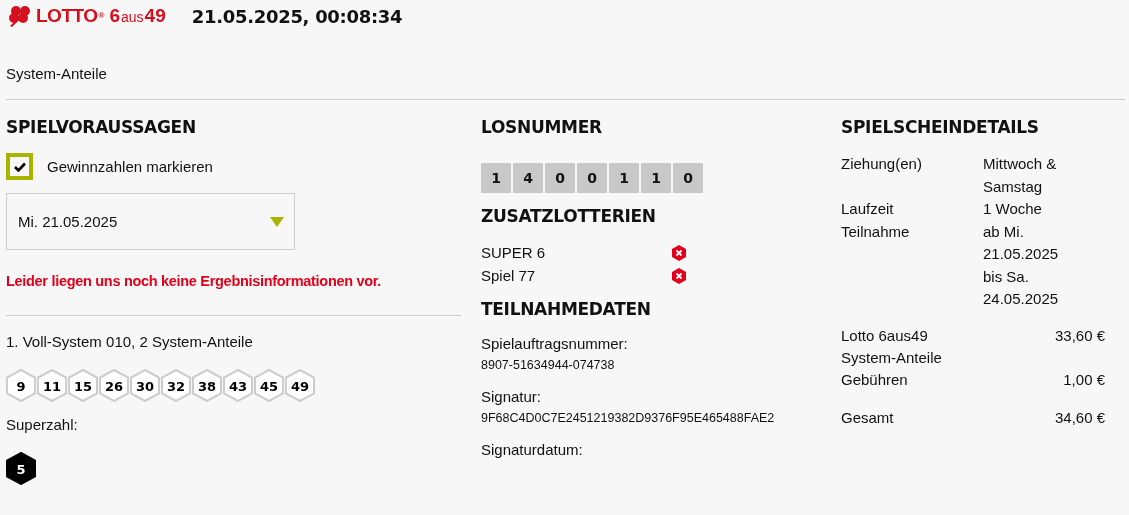 The width and height of the screenshot is (1129, 515). Describe the element at coordinates (194, 281) in the screenshot. I see `error-message: Leider liegen uns noch keine Ergebnisinformationen vor.` at that location.